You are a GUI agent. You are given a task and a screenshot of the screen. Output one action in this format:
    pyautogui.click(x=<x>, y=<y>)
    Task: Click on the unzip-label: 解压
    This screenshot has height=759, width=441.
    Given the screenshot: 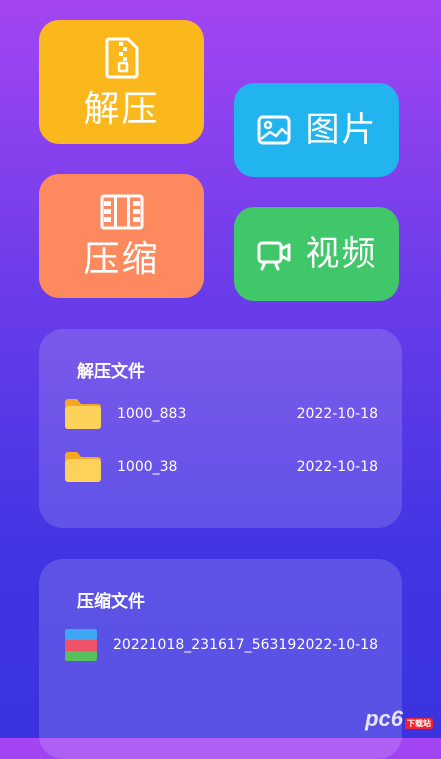 What is the action you would take?
    pyautogui.click(x=121, y=109)
    